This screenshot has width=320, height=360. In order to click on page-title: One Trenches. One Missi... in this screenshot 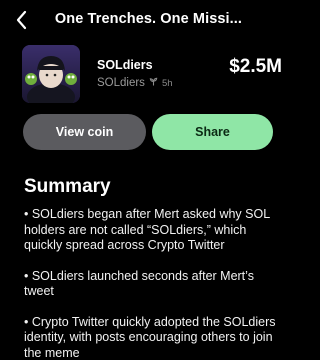, I will do `click(148, 19)`.